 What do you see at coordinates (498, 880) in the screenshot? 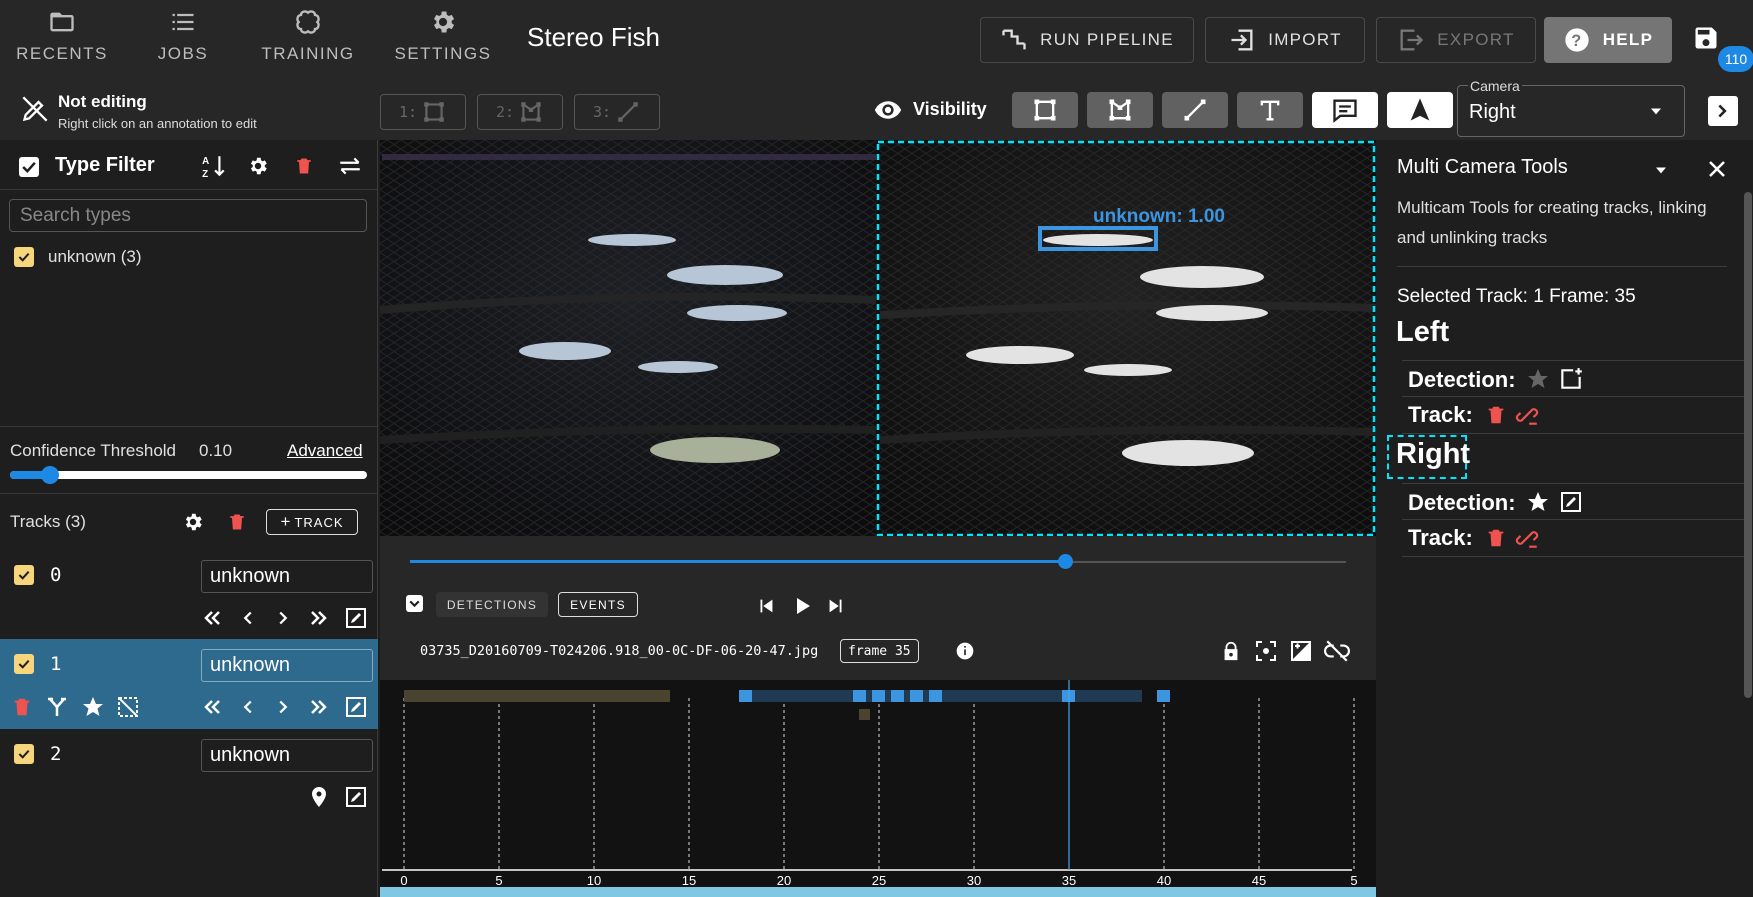
I see `timeline-tick-label: 5` at bounding box center [498, 880].